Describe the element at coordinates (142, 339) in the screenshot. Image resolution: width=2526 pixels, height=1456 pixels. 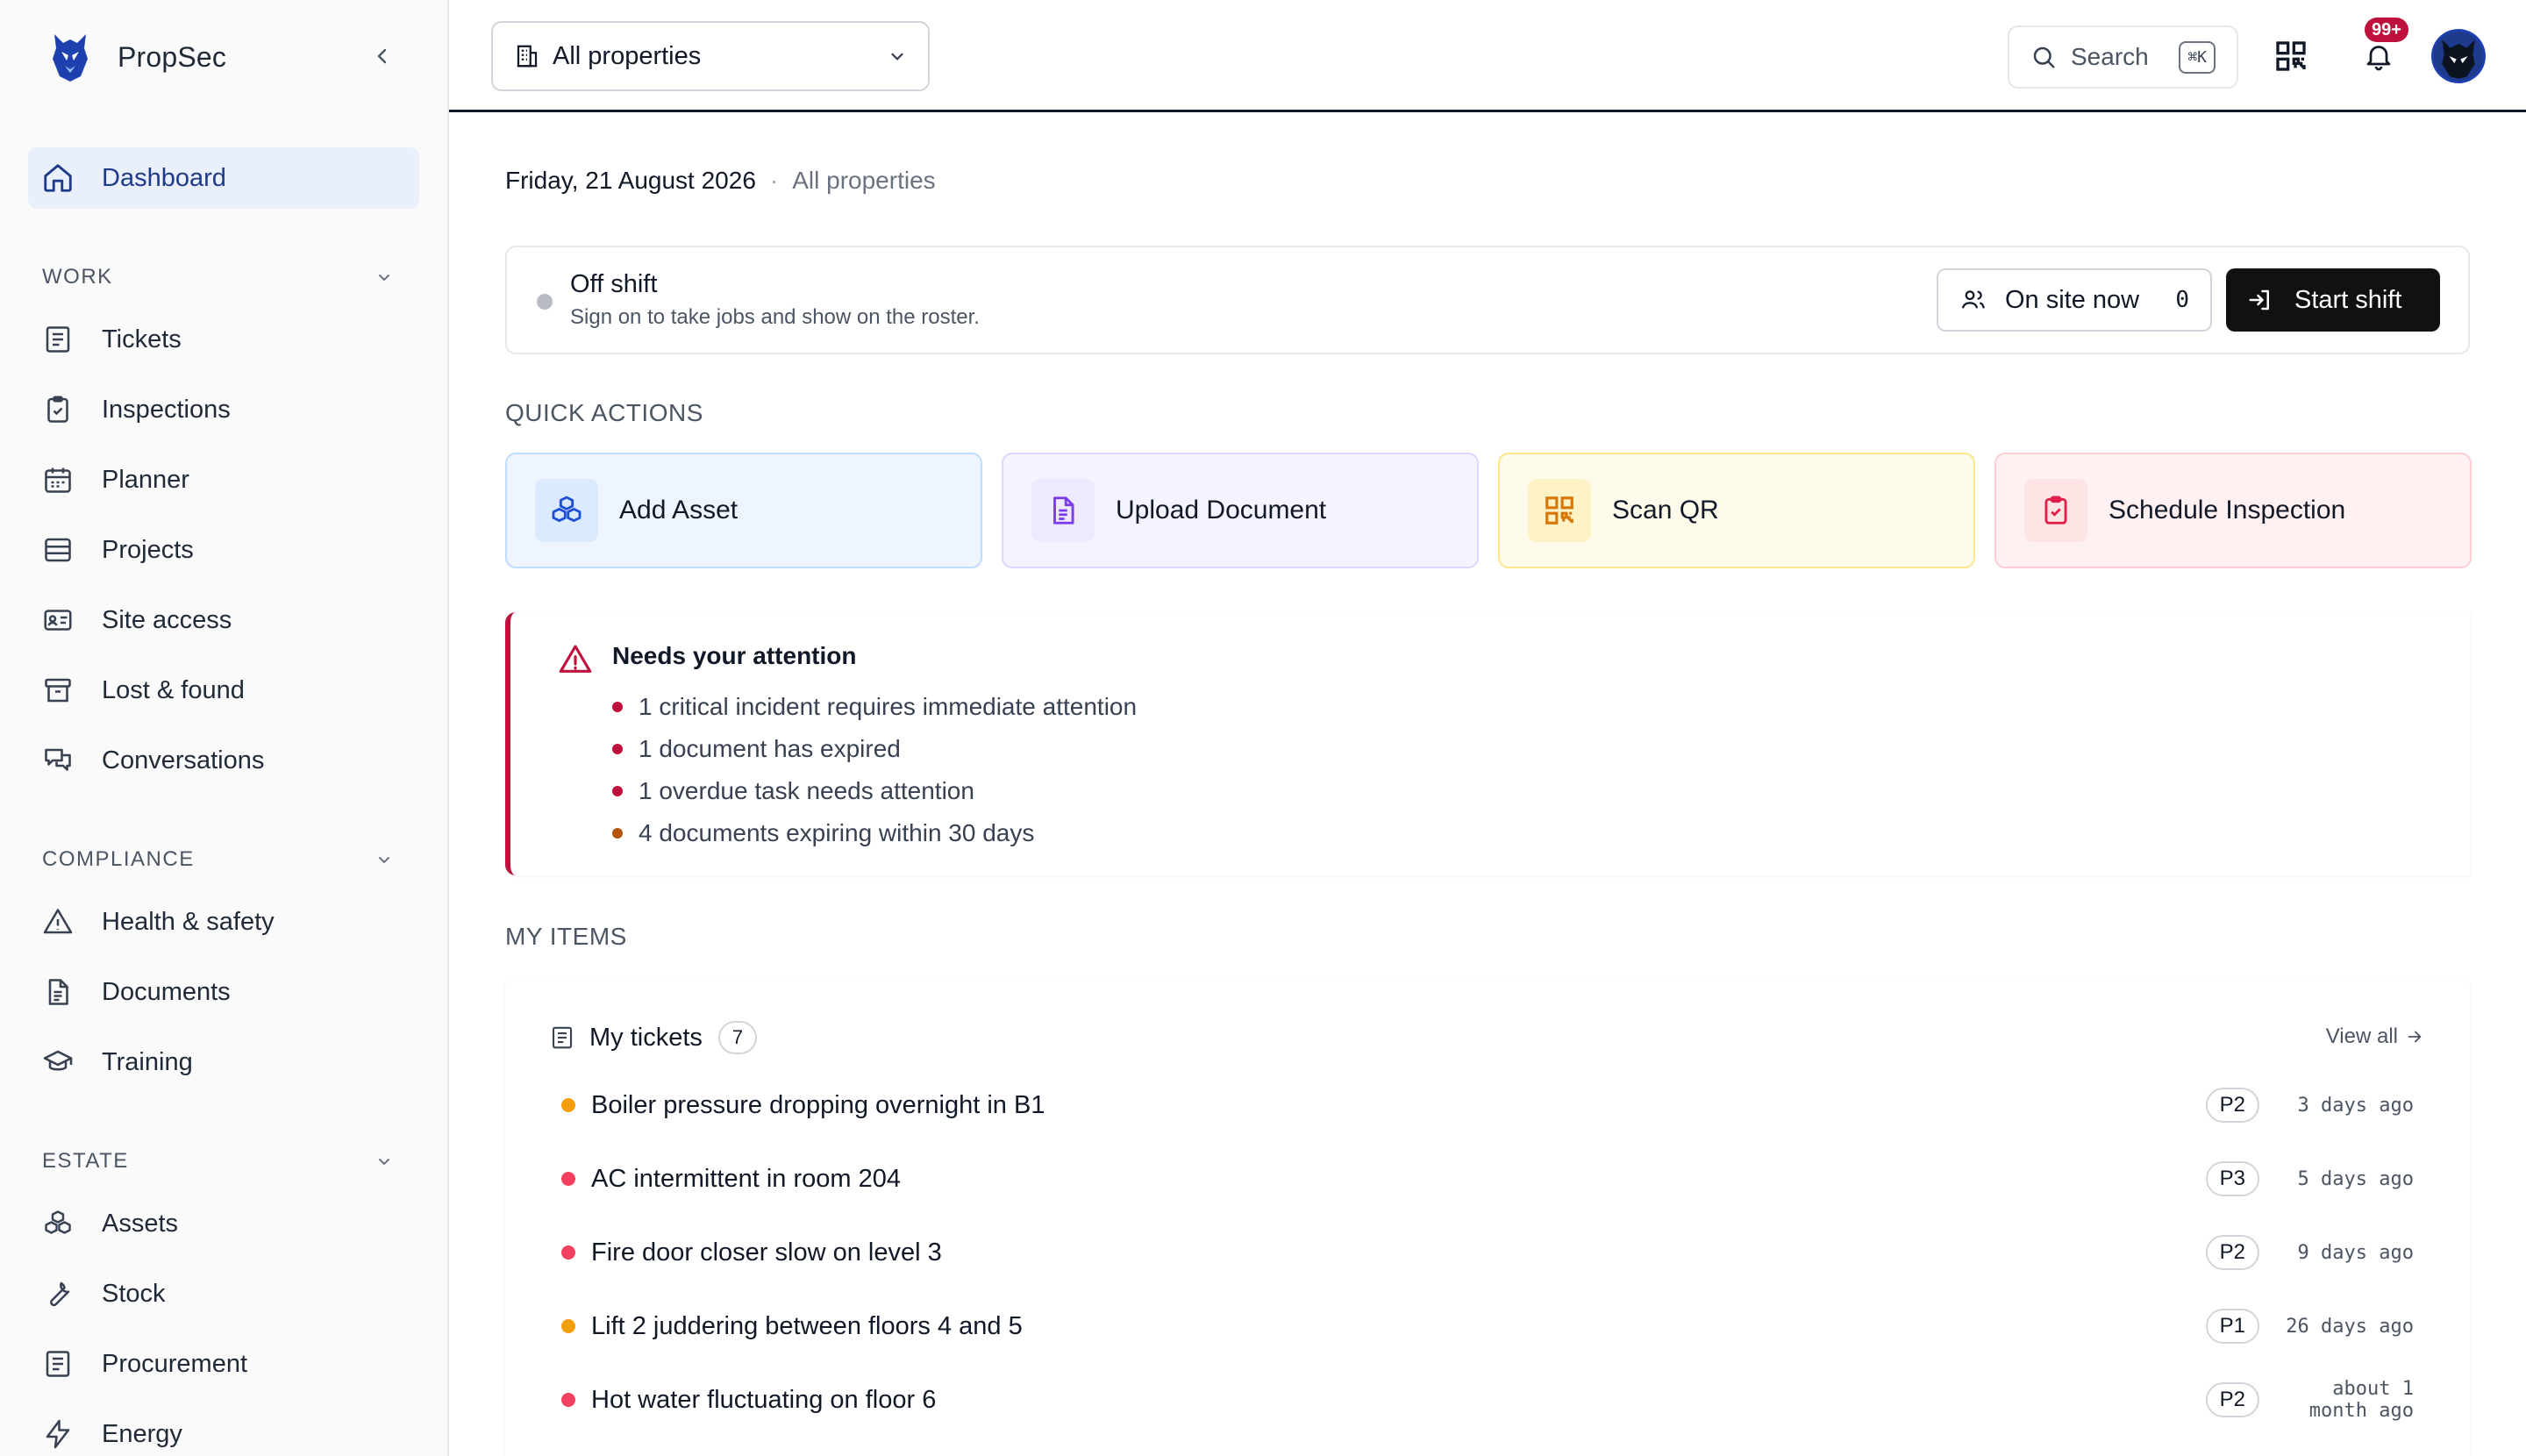
I see `sidebar-item-label: Tickets` at that location.